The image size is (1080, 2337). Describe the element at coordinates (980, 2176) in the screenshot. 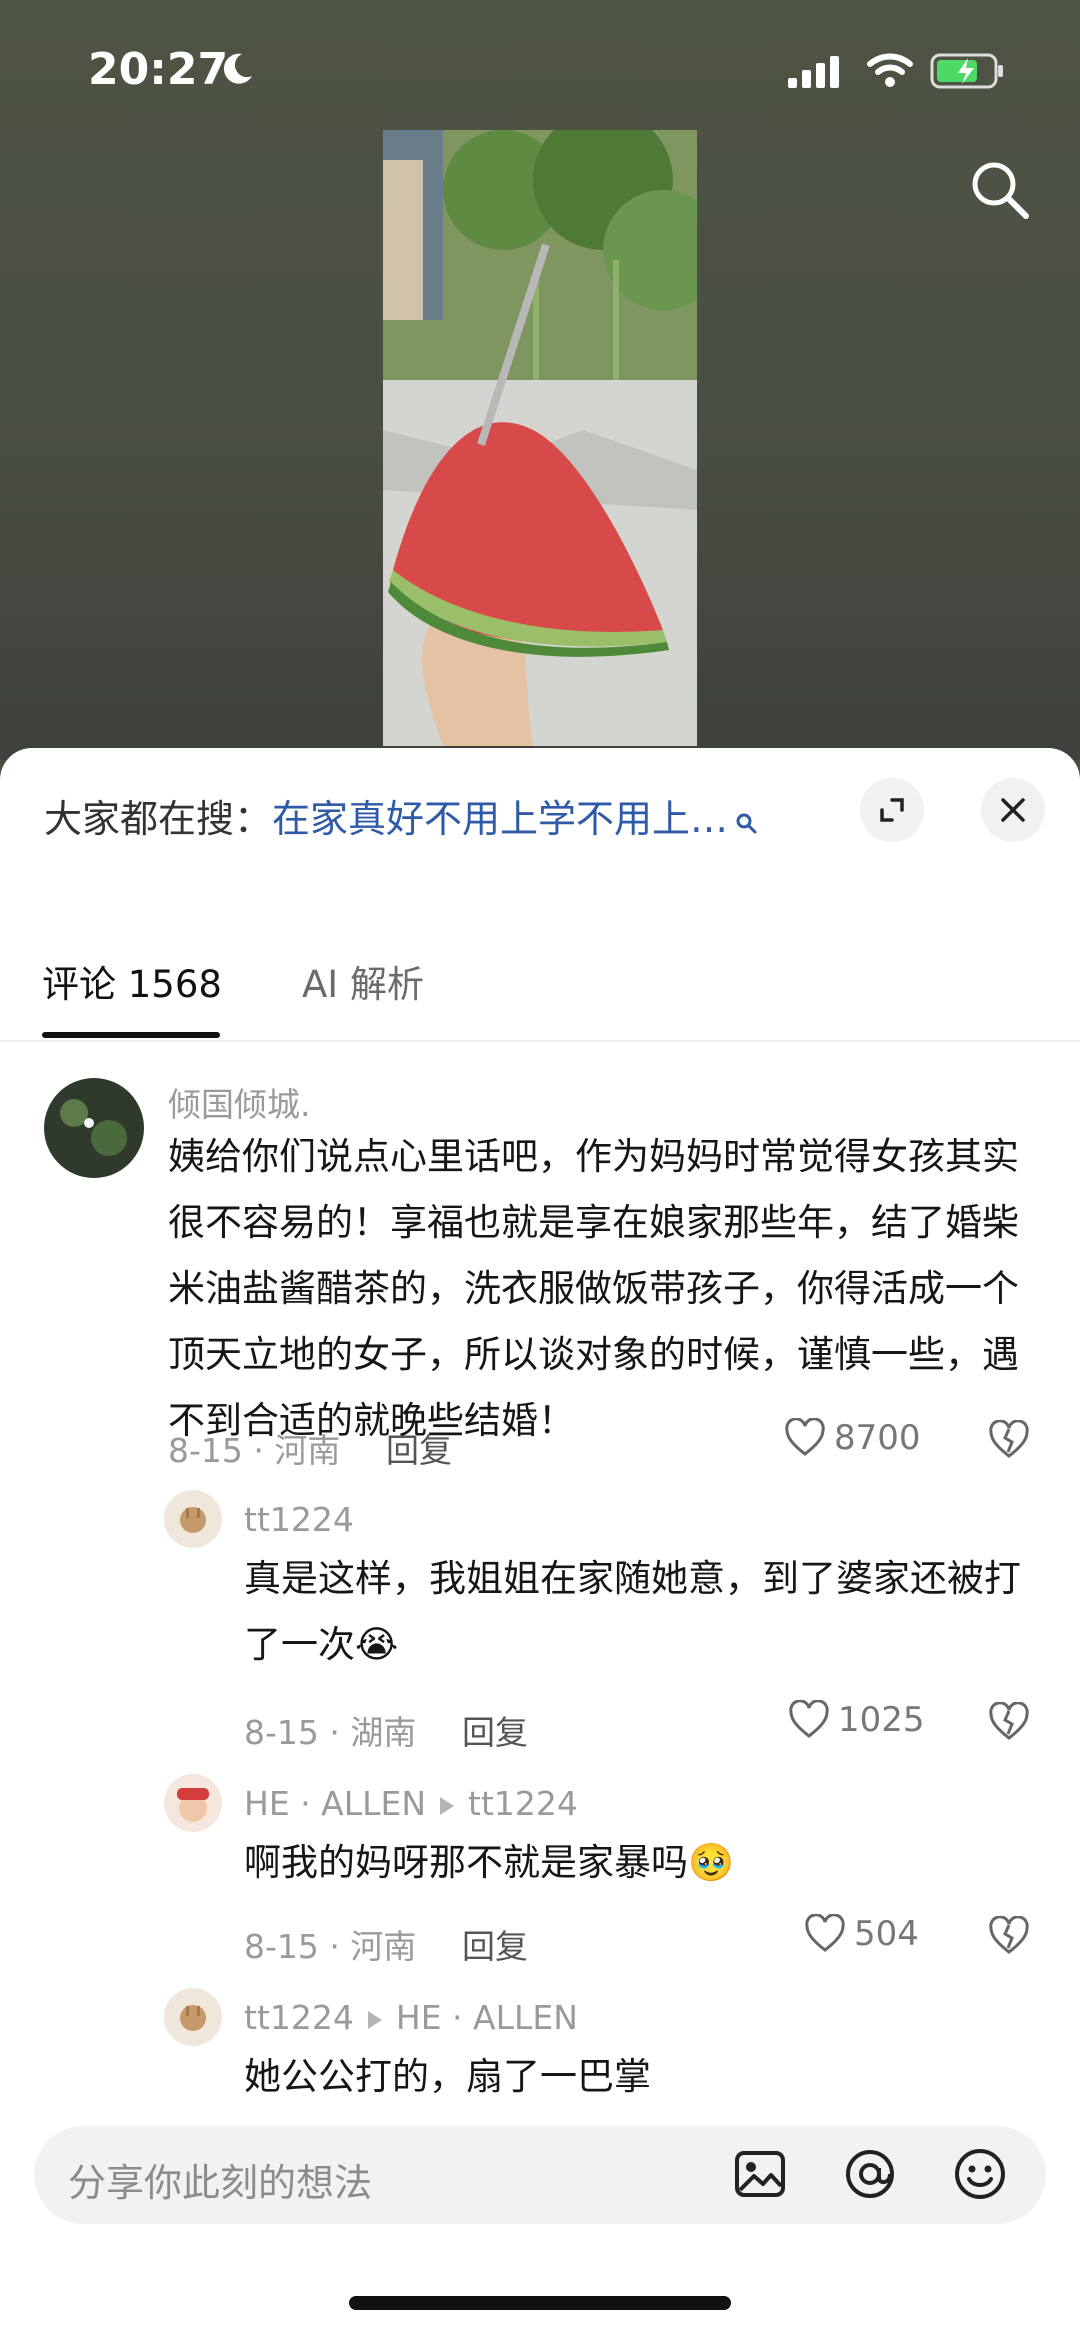

I see `emoji-icon` at that location.